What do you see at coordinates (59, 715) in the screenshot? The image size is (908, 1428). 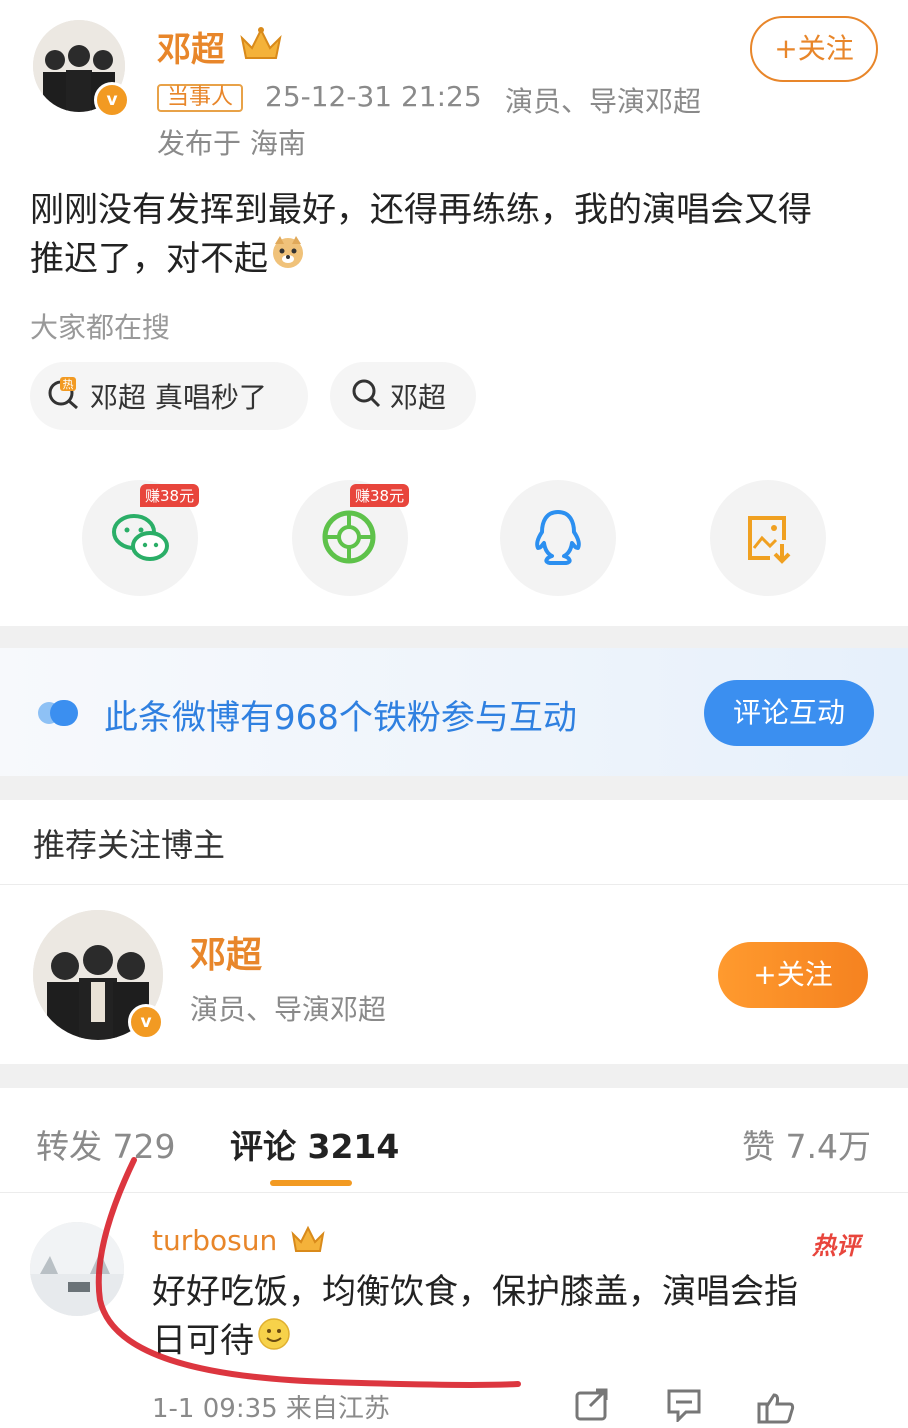 I see `fan-icon` at bounding box center [59, 715].